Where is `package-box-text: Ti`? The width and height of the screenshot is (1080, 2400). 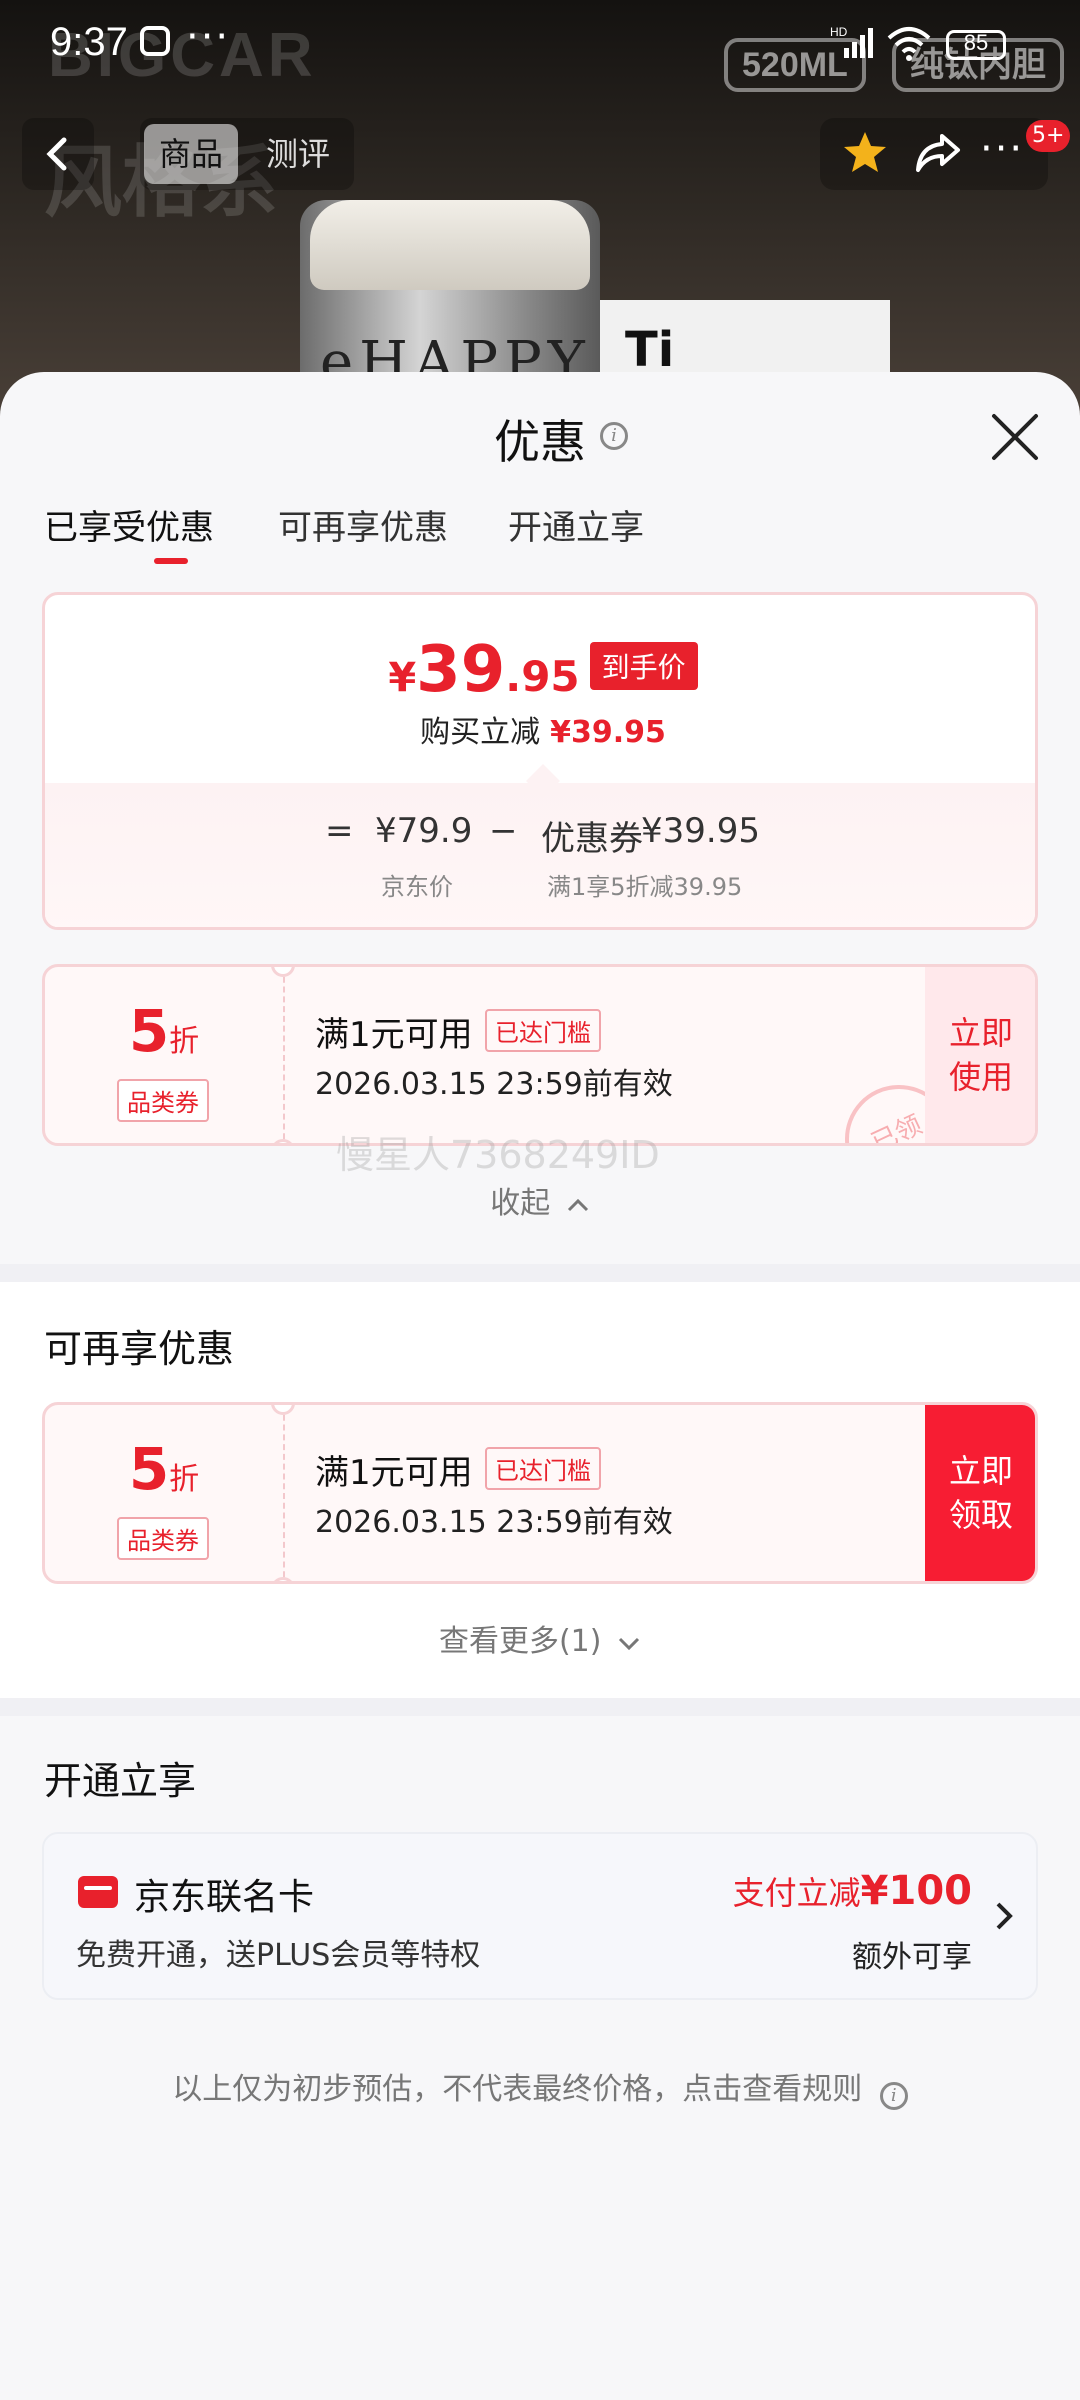
package-box-text: Ti is located at coordinates (650, 350).